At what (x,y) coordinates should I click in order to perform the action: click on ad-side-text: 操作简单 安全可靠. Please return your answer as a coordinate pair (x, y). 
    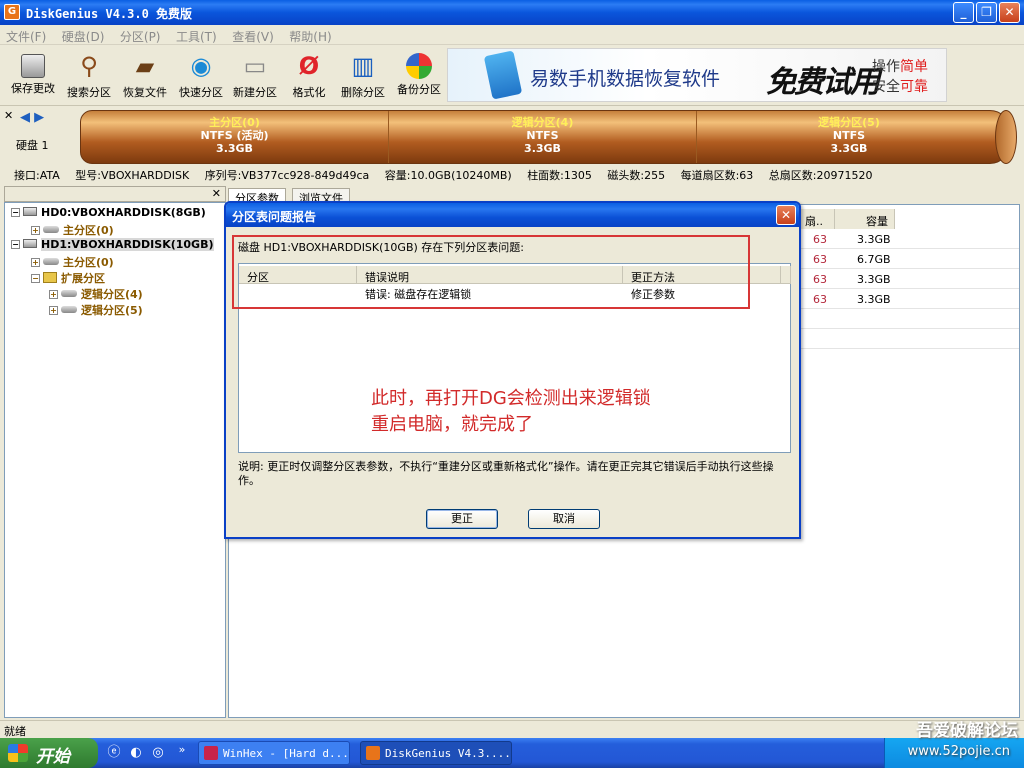
    Looking at the image, I should click on (900, 77).